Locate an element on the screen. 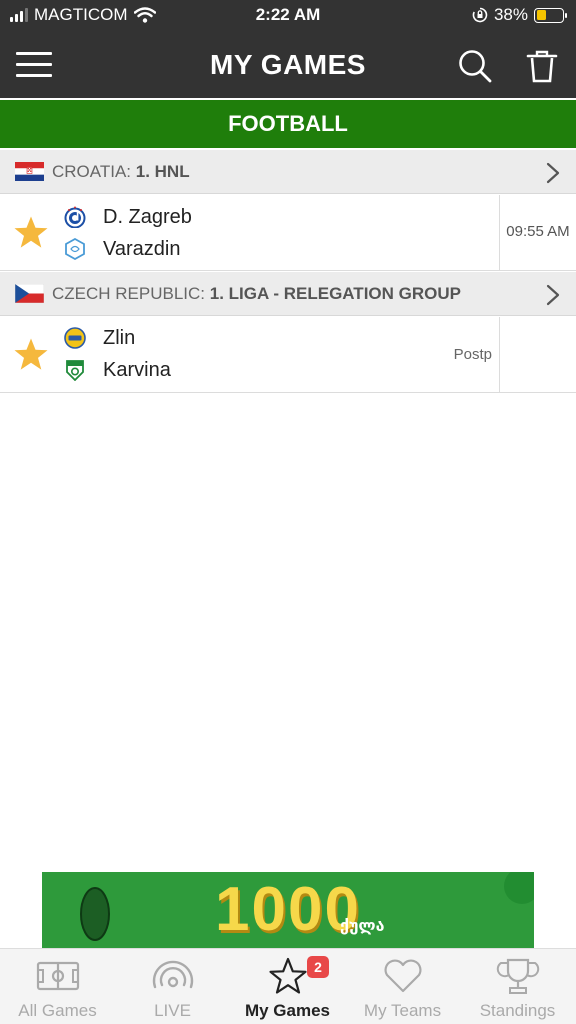 The image size is (576, 1024). tab-label: LIVE is located at coordinates (172, 1010).